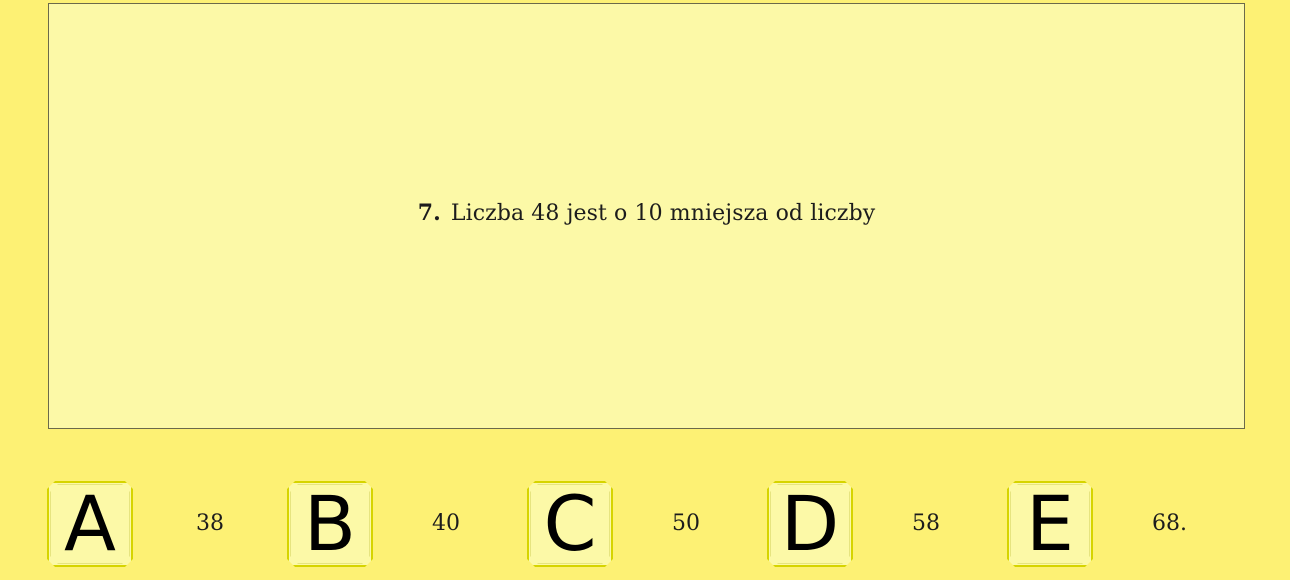  I want to click on answer-c-button: C, so click(570, 524).